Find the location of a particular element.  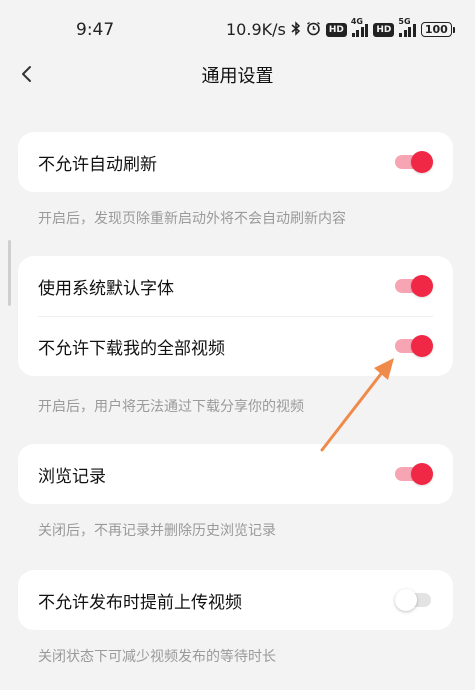

battery-icon: 100 is located at coordinates (437, 29).